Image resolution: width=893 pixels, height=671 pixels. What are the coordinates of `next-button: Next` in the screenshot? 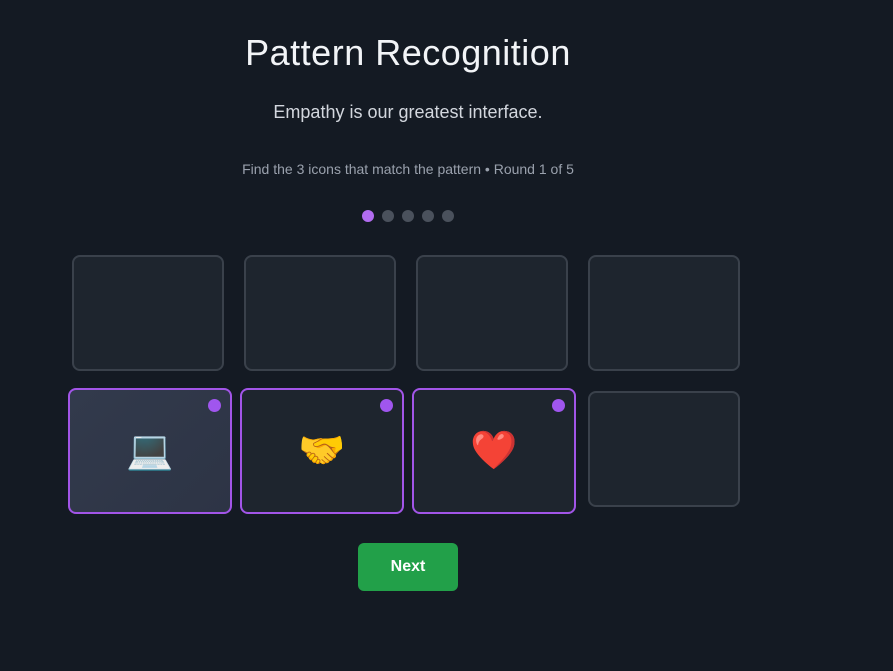 It's located at (408, 567).